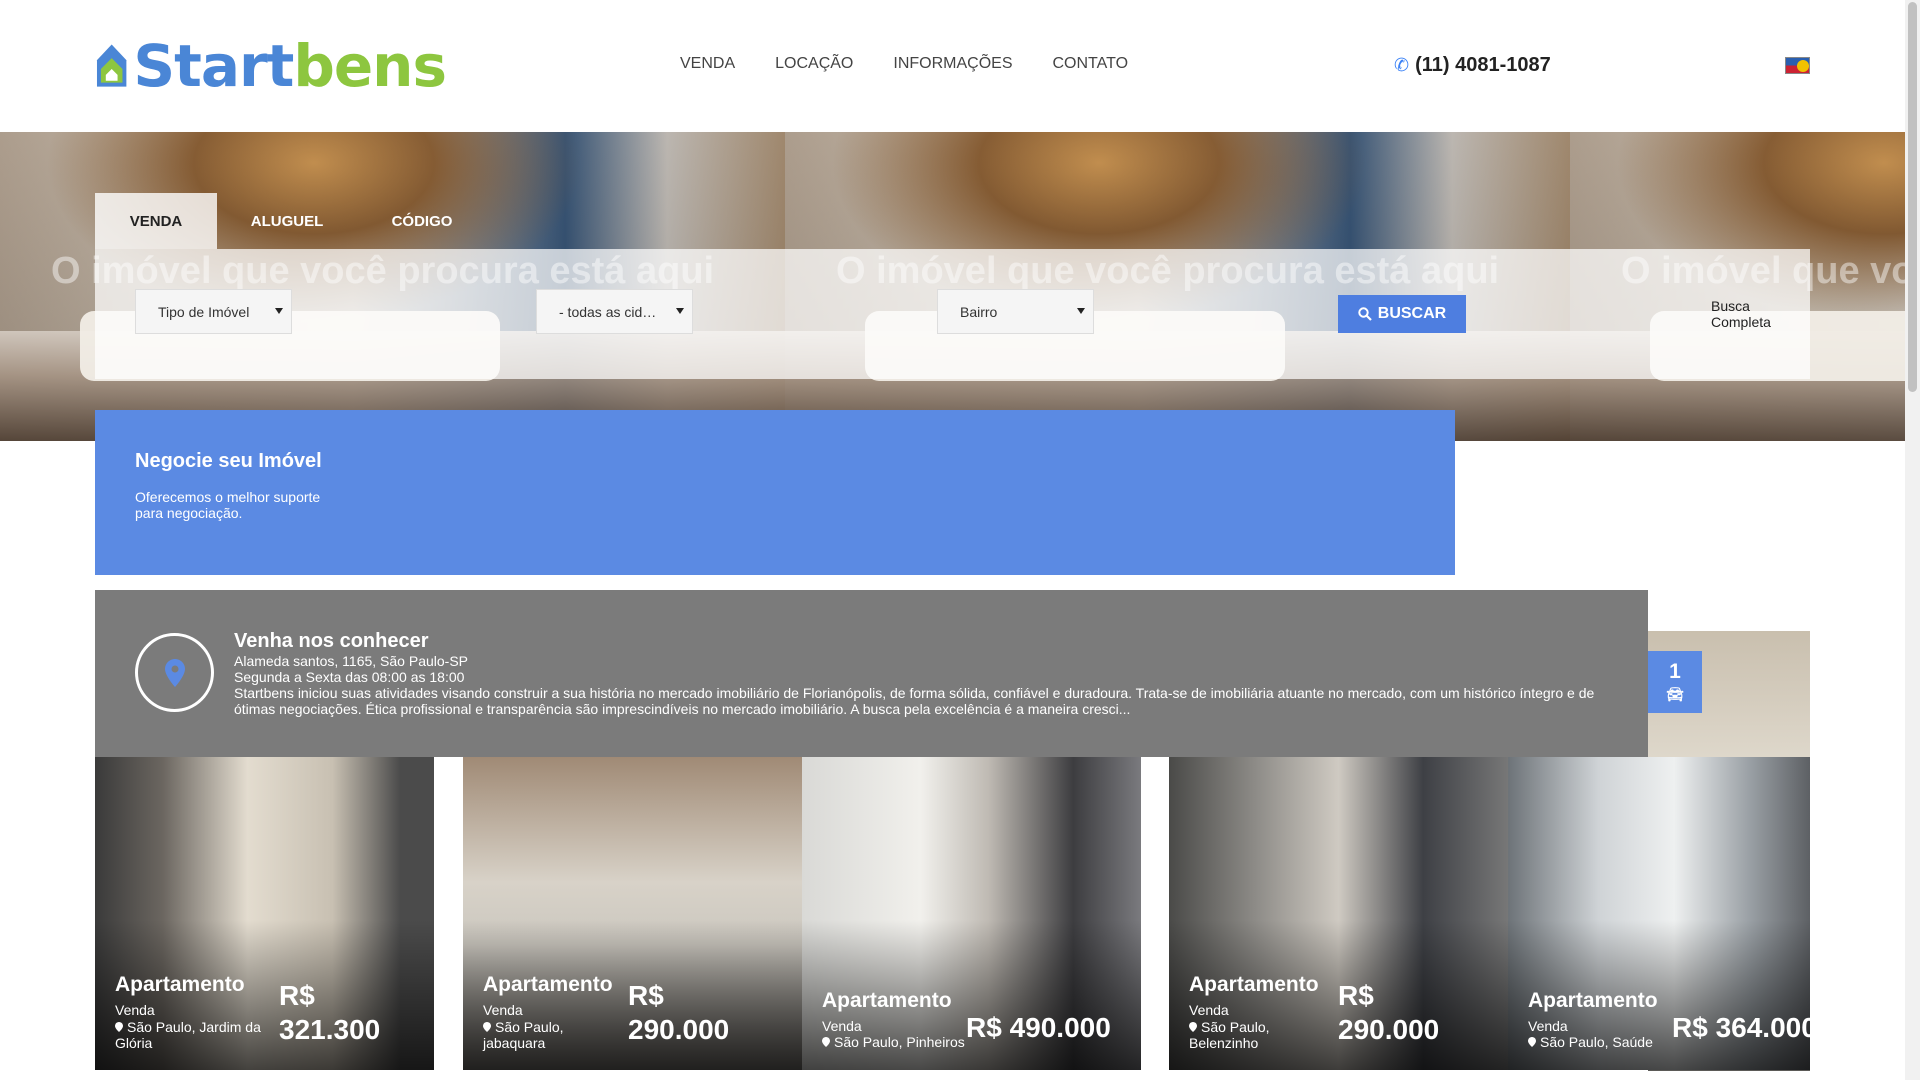  I want to click on negocie-title: Negocie seu Imóvel, so click(228, 461).